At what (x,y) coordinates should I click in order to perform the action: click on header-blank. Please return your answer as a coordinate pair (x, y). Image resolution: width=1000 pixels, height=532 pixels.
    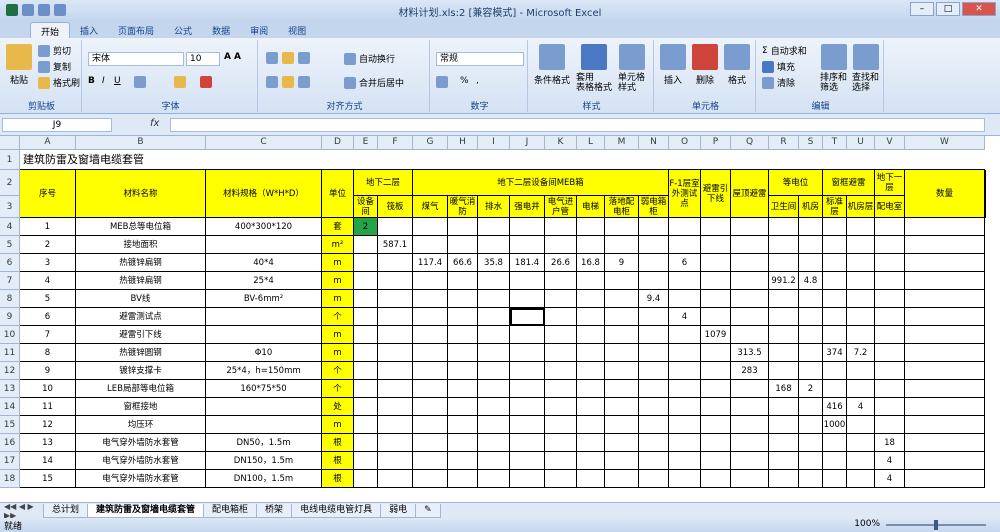
    Looking at the image, I should click on (985, 194).